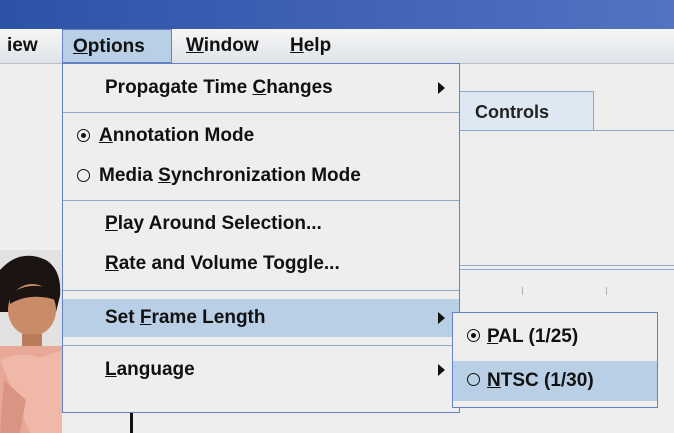 This screenshot has width=674, height=433. What do you see at coordinates (566, 267) in the screenshot?
I see `panel-divider` at bounding box center [566, 267].